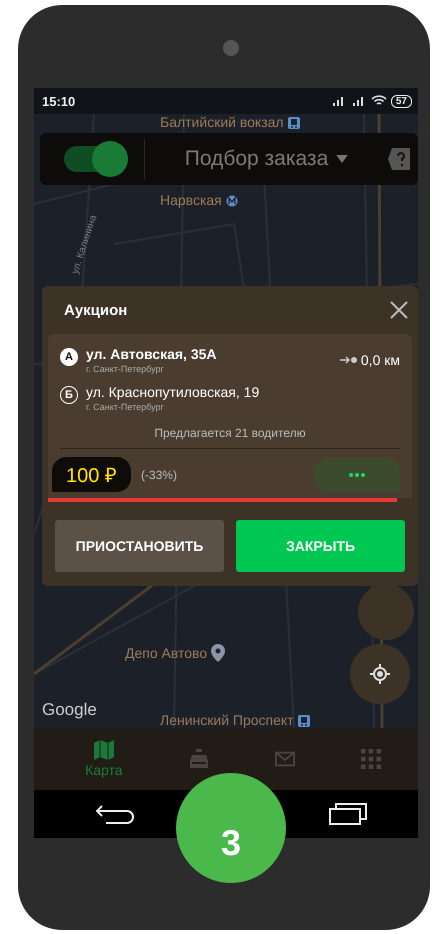  What do you see at coordinates (380, 674) in the screenshot?
I see `locate-icon` at bounding box center [380, 674].